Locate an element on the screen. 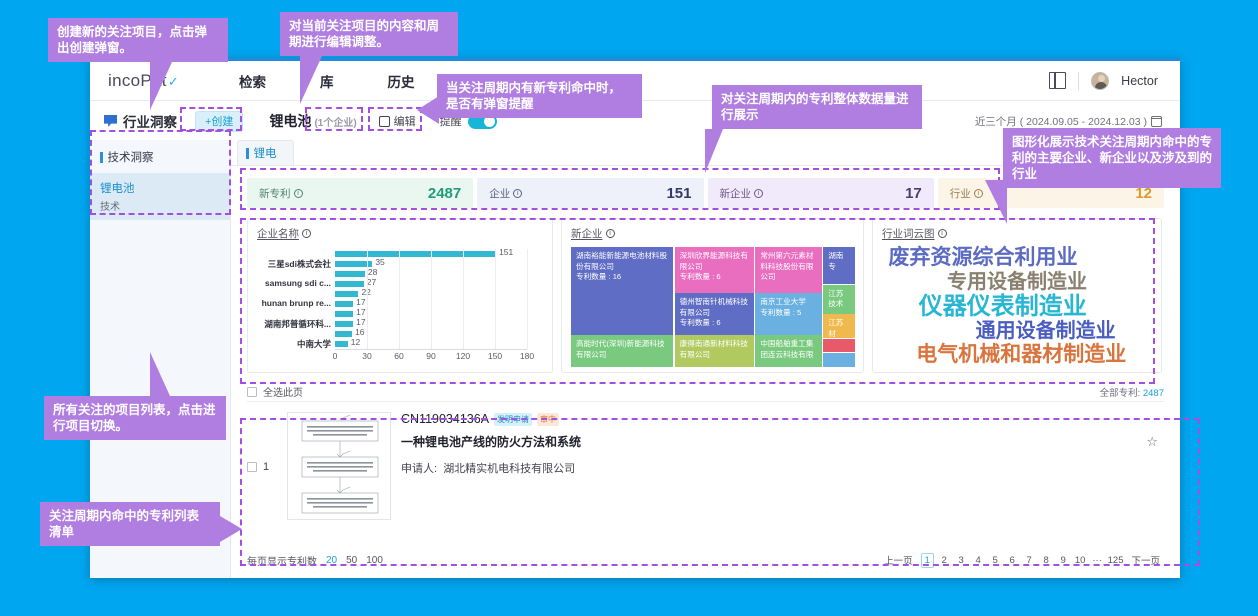 The image size is (1258, 616). star-outline-icon: ☆ is located at coordinates (1152, 442).